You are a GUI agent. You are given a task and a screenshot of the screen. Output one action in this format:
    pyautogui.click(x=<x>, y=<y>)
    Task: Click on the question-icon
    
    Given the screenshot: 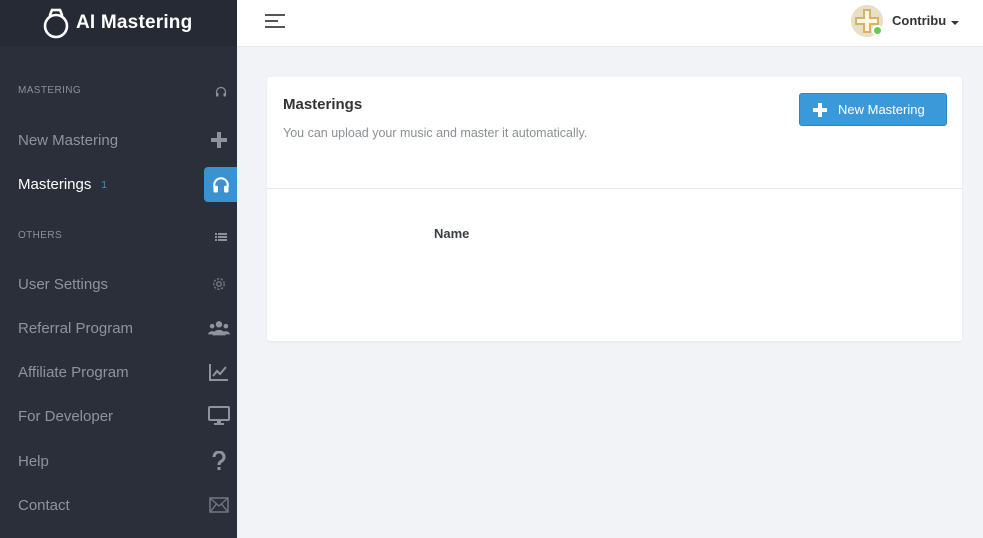 What is the action you would take?
    pyautogui.click(x=219, y=461)
    